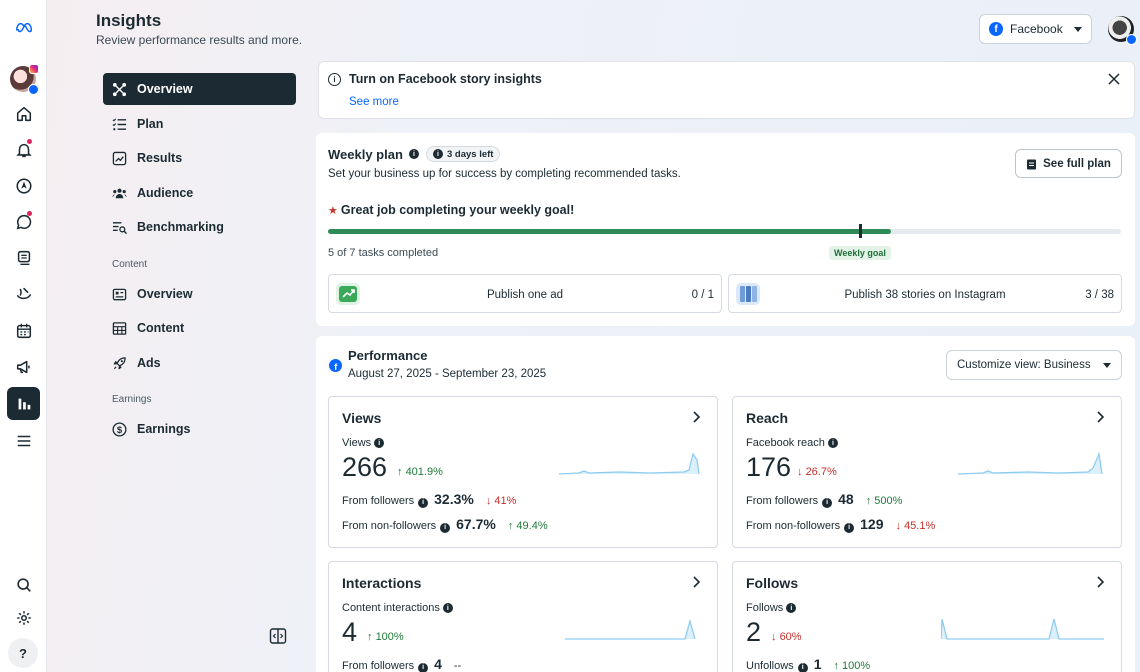 The width and height of the screenshot is (1140, 672). I want to click on metric-label: Follows i, so click(771, 608).